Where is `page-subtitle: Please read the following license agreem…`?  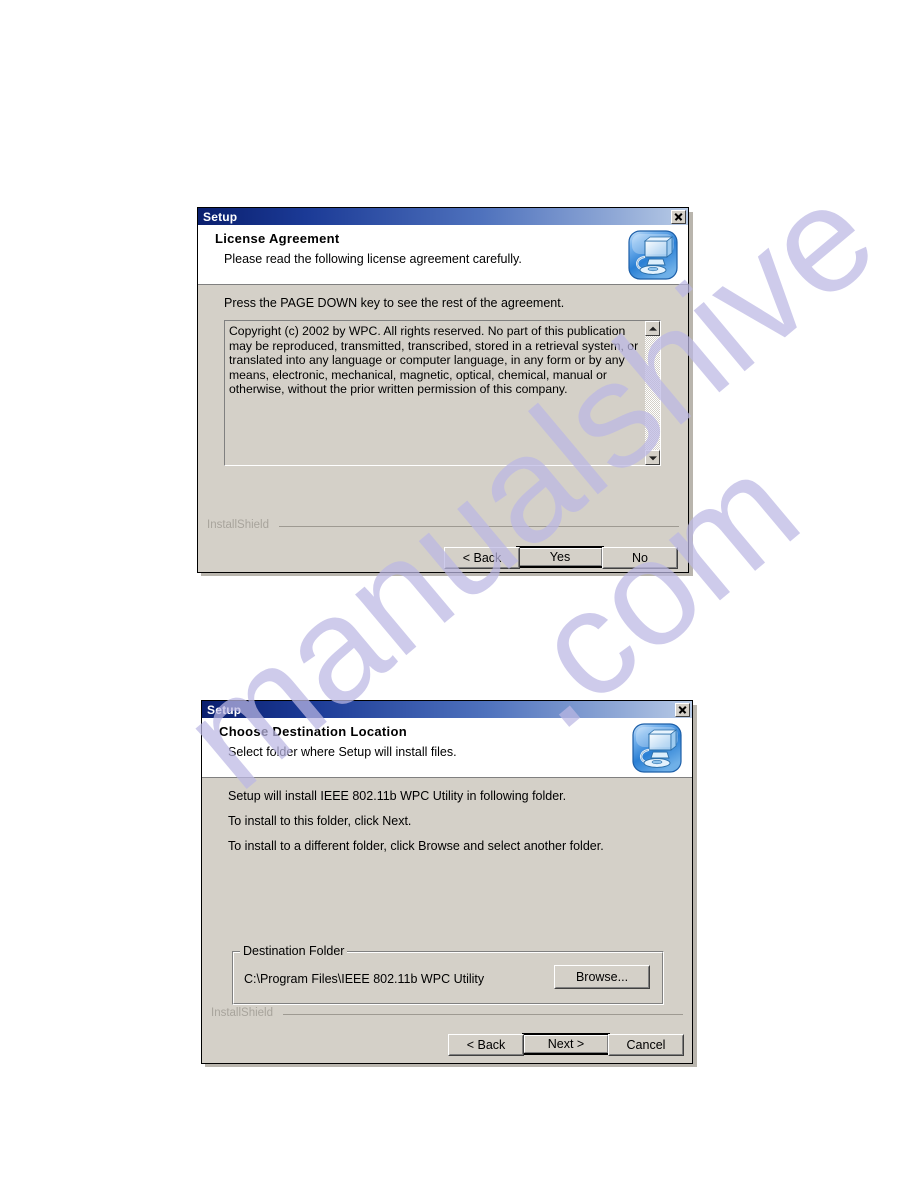 page-subtitle: Please read the following license agreem… is located at coordinates (373, 259).